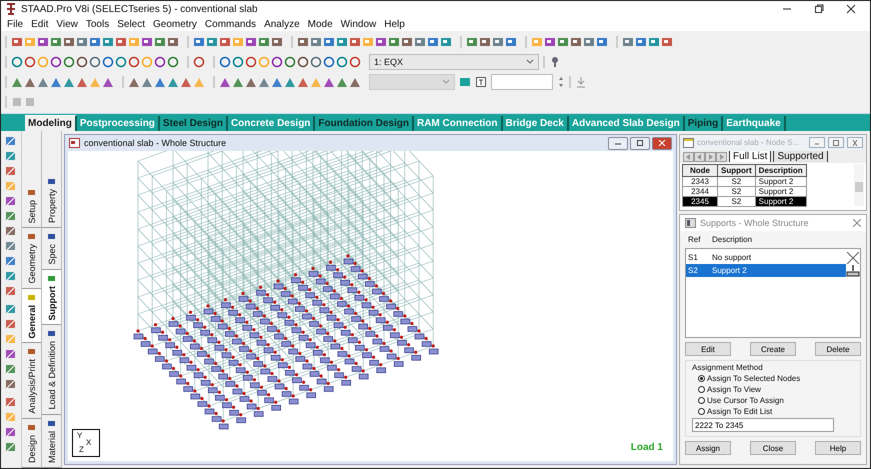  I want to click on close-icon, so click(851, 9).